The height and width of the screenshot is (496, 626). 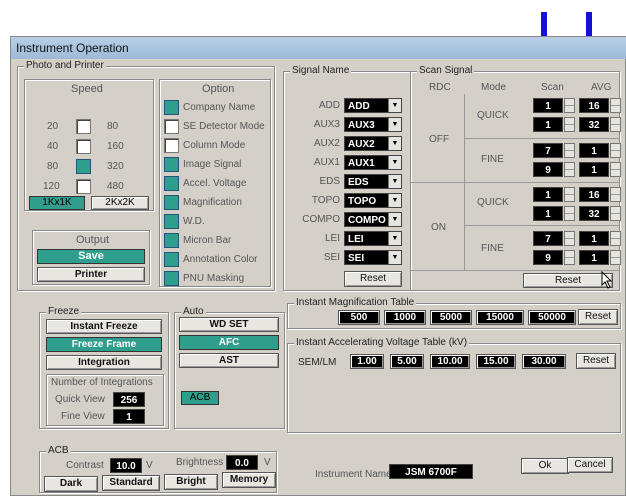 What do you see at coordinates (171, 202) in the screenshot?
I see `option-checkbox-magnification` at bounding box center [171, 202].